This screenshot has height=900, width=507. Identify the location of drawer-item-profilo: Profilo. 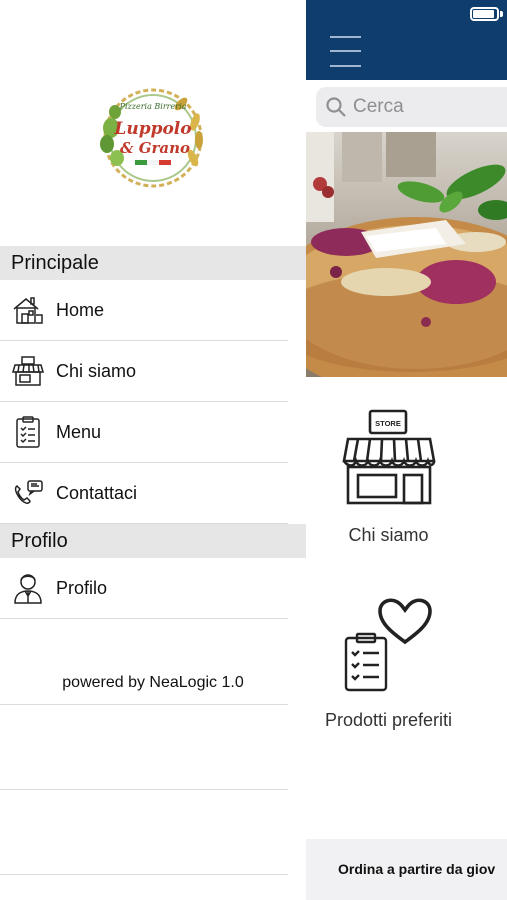
(144, 588).